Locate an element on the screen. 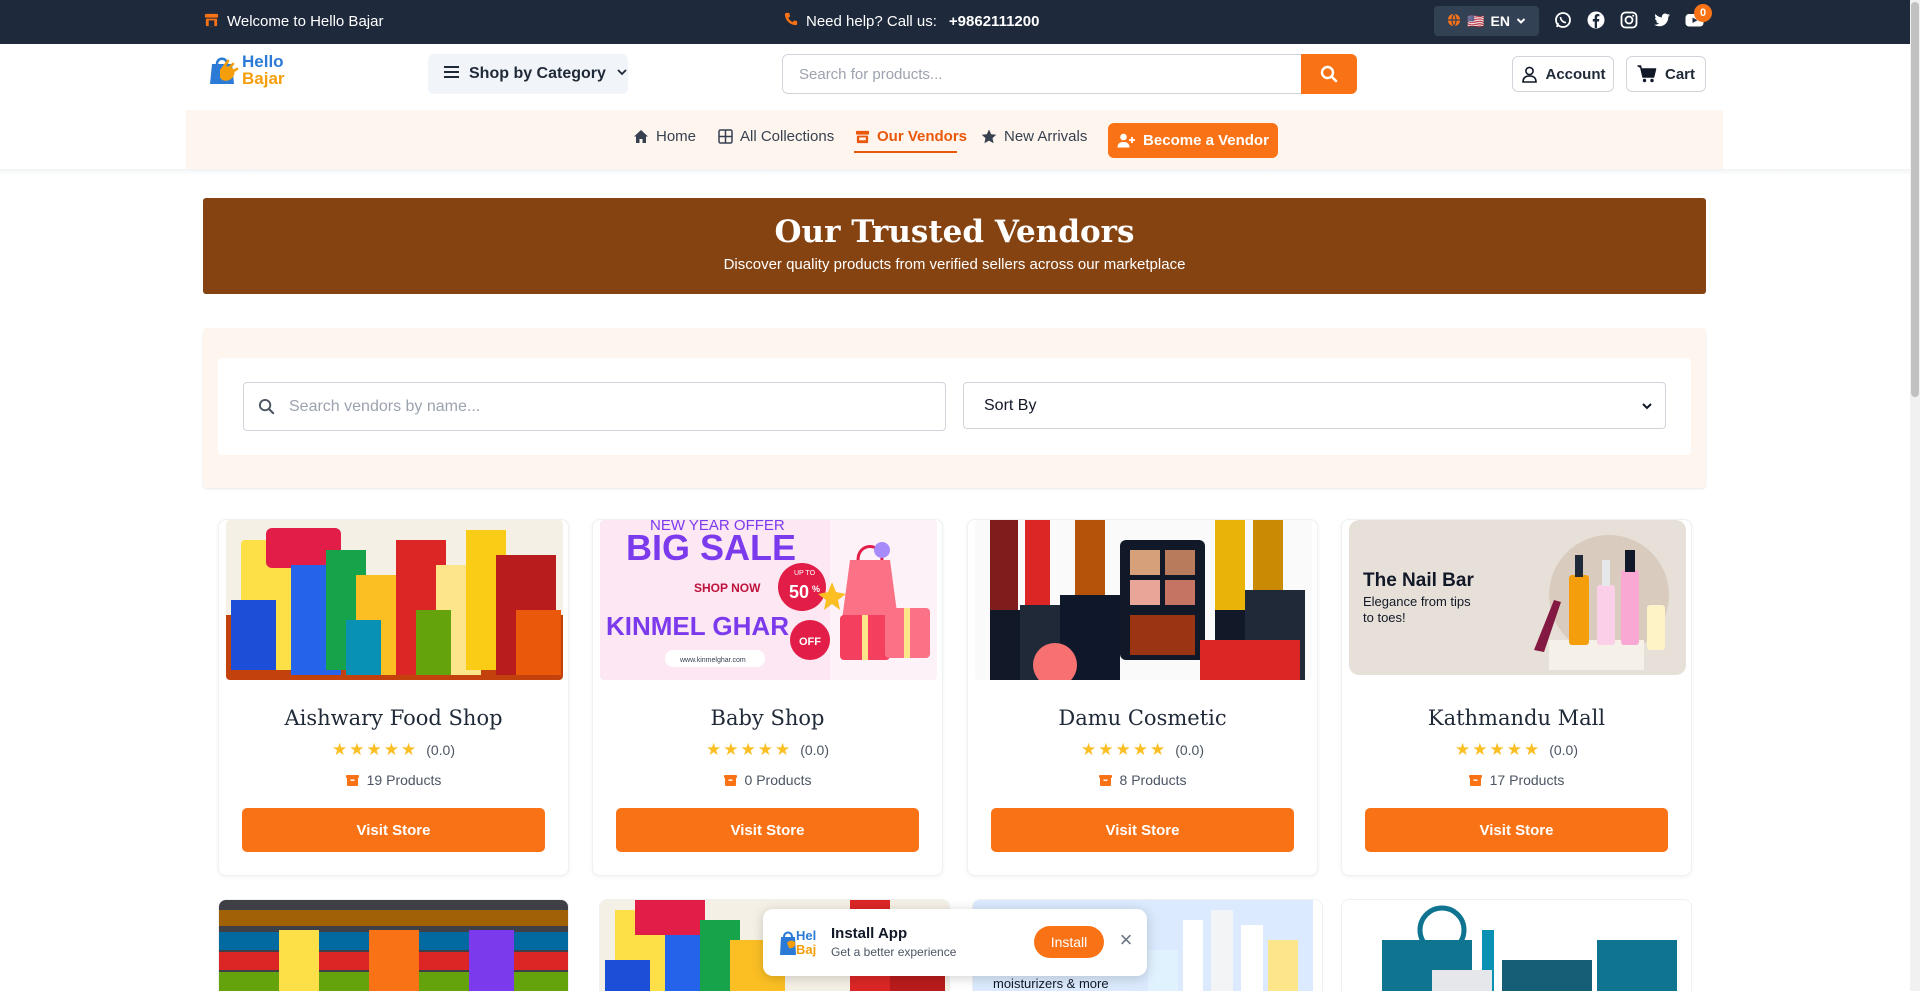 The width and height of the screenshot is (1920, 991). banner-text: moisturizers & more is located at coordinates (1051, 983).